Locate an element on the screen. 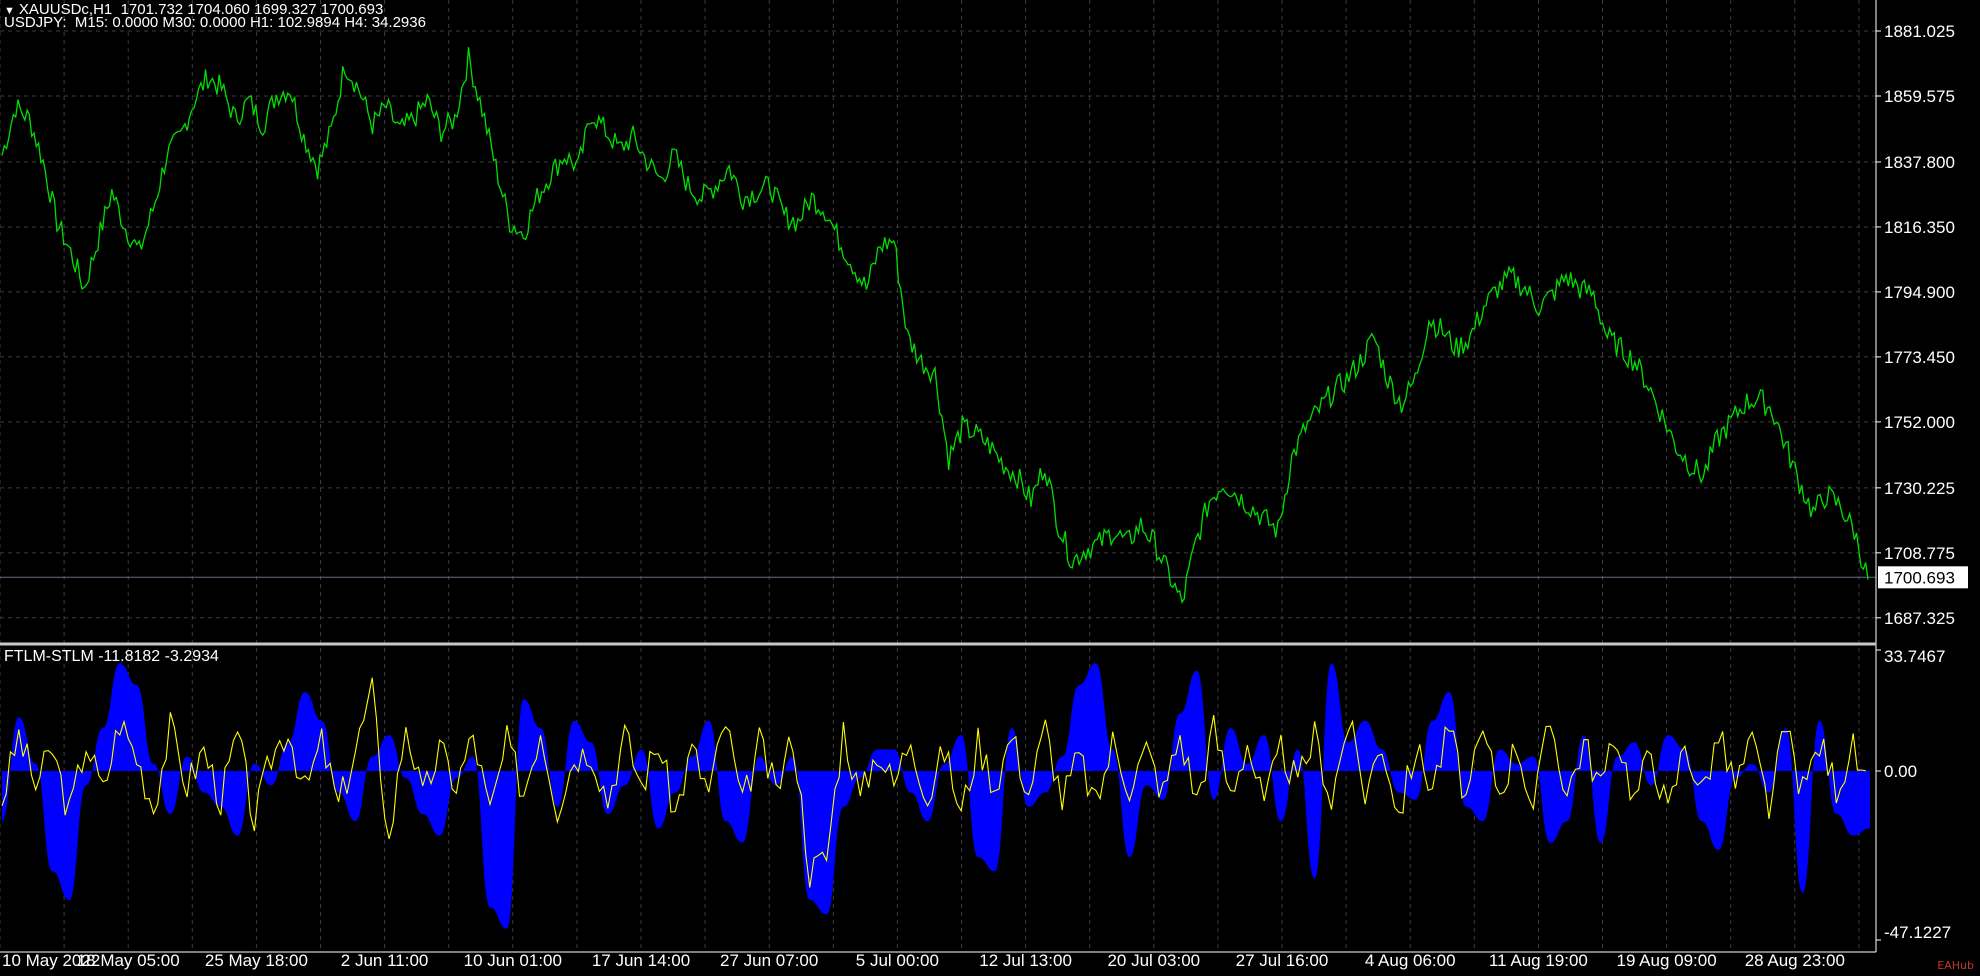  time-tick-label: 27 Jun 07:00 is located at coordinates (769, 960).